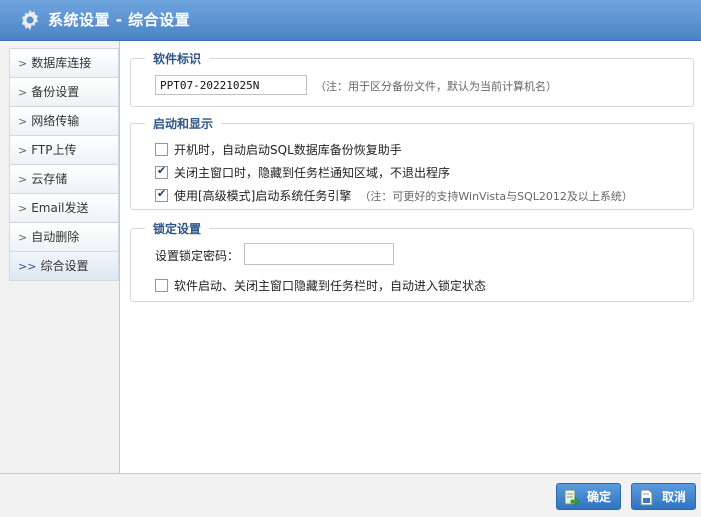 The width and height of the screenshot is (701, 517). What do you see at coordinates (161, 149) in the screenshot?
I see `autostart-checkbox` at bounding box center [161, 149].